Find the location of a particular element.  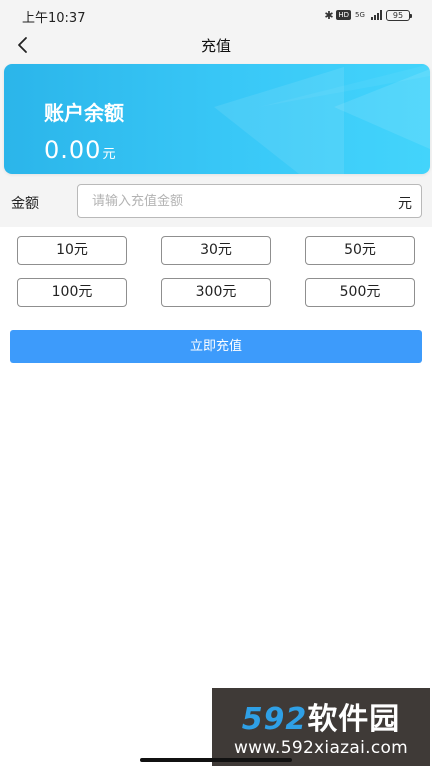

recharge-now-button: 立即充值 is located at coordinates (216, 346).